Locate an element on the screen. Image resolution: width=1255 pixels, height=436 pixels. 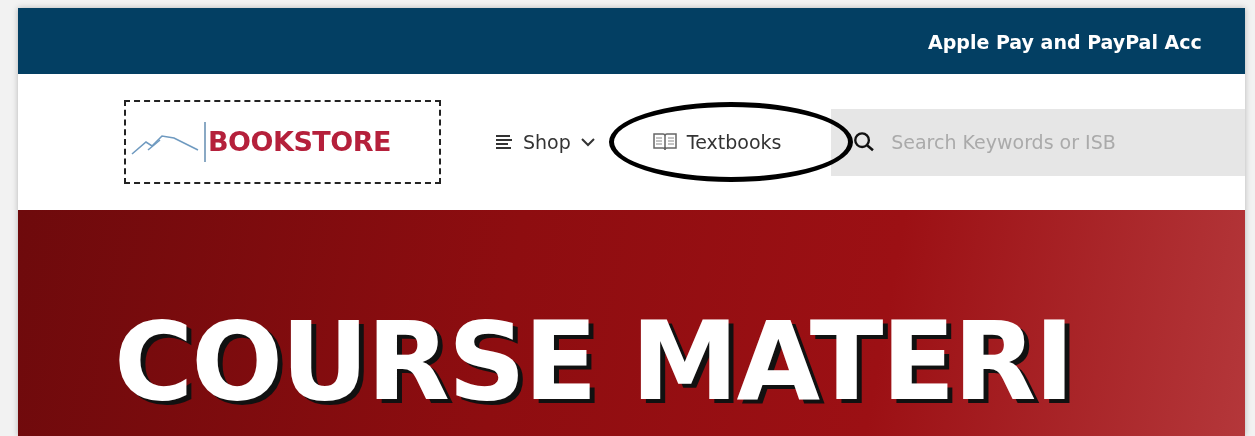
shop-menu: Shop is located at coordinates (545, 142).